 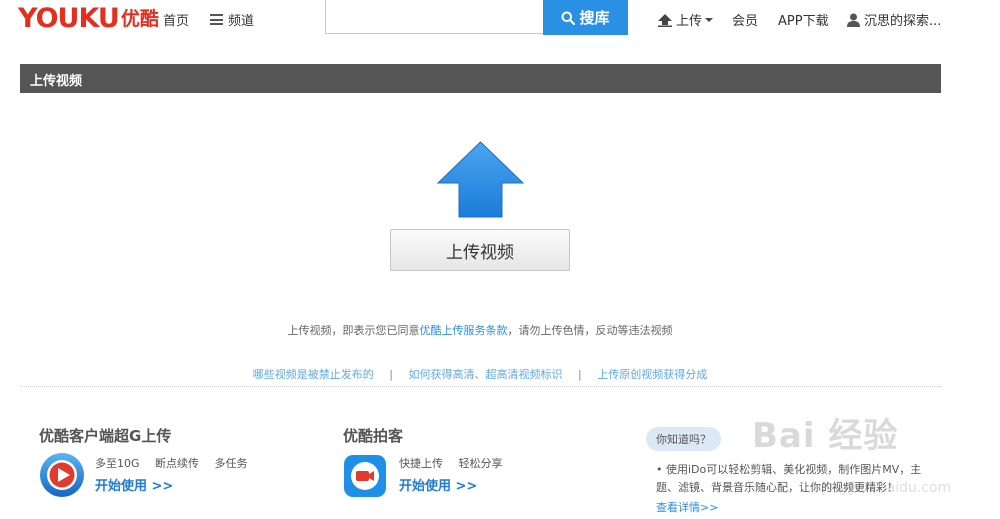 I want to click on section-title-bar: 上传视频, so click(x=480, y=78).